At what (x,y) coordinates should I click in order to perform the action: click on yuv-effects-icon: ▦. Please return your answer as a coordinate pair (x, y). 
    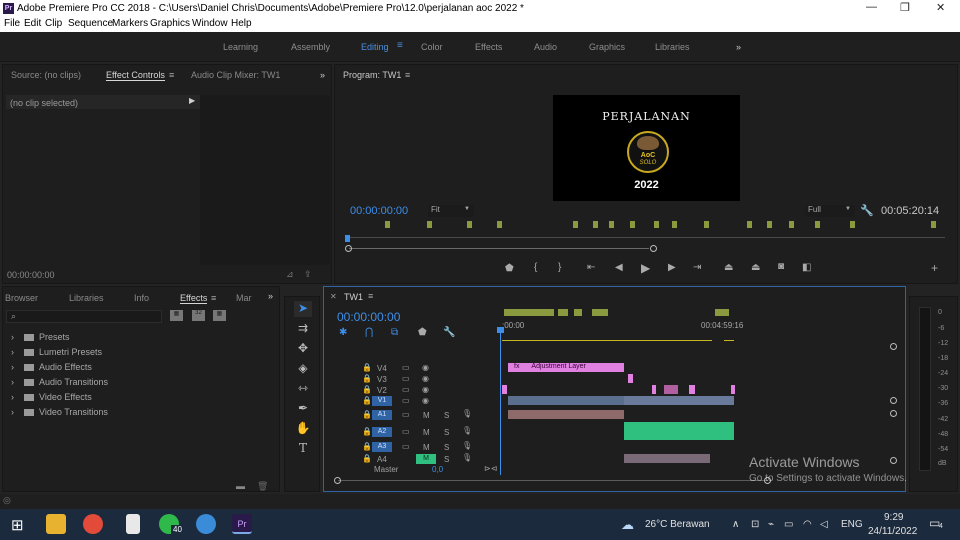
    Looking at the image, I should click on (219, 315).